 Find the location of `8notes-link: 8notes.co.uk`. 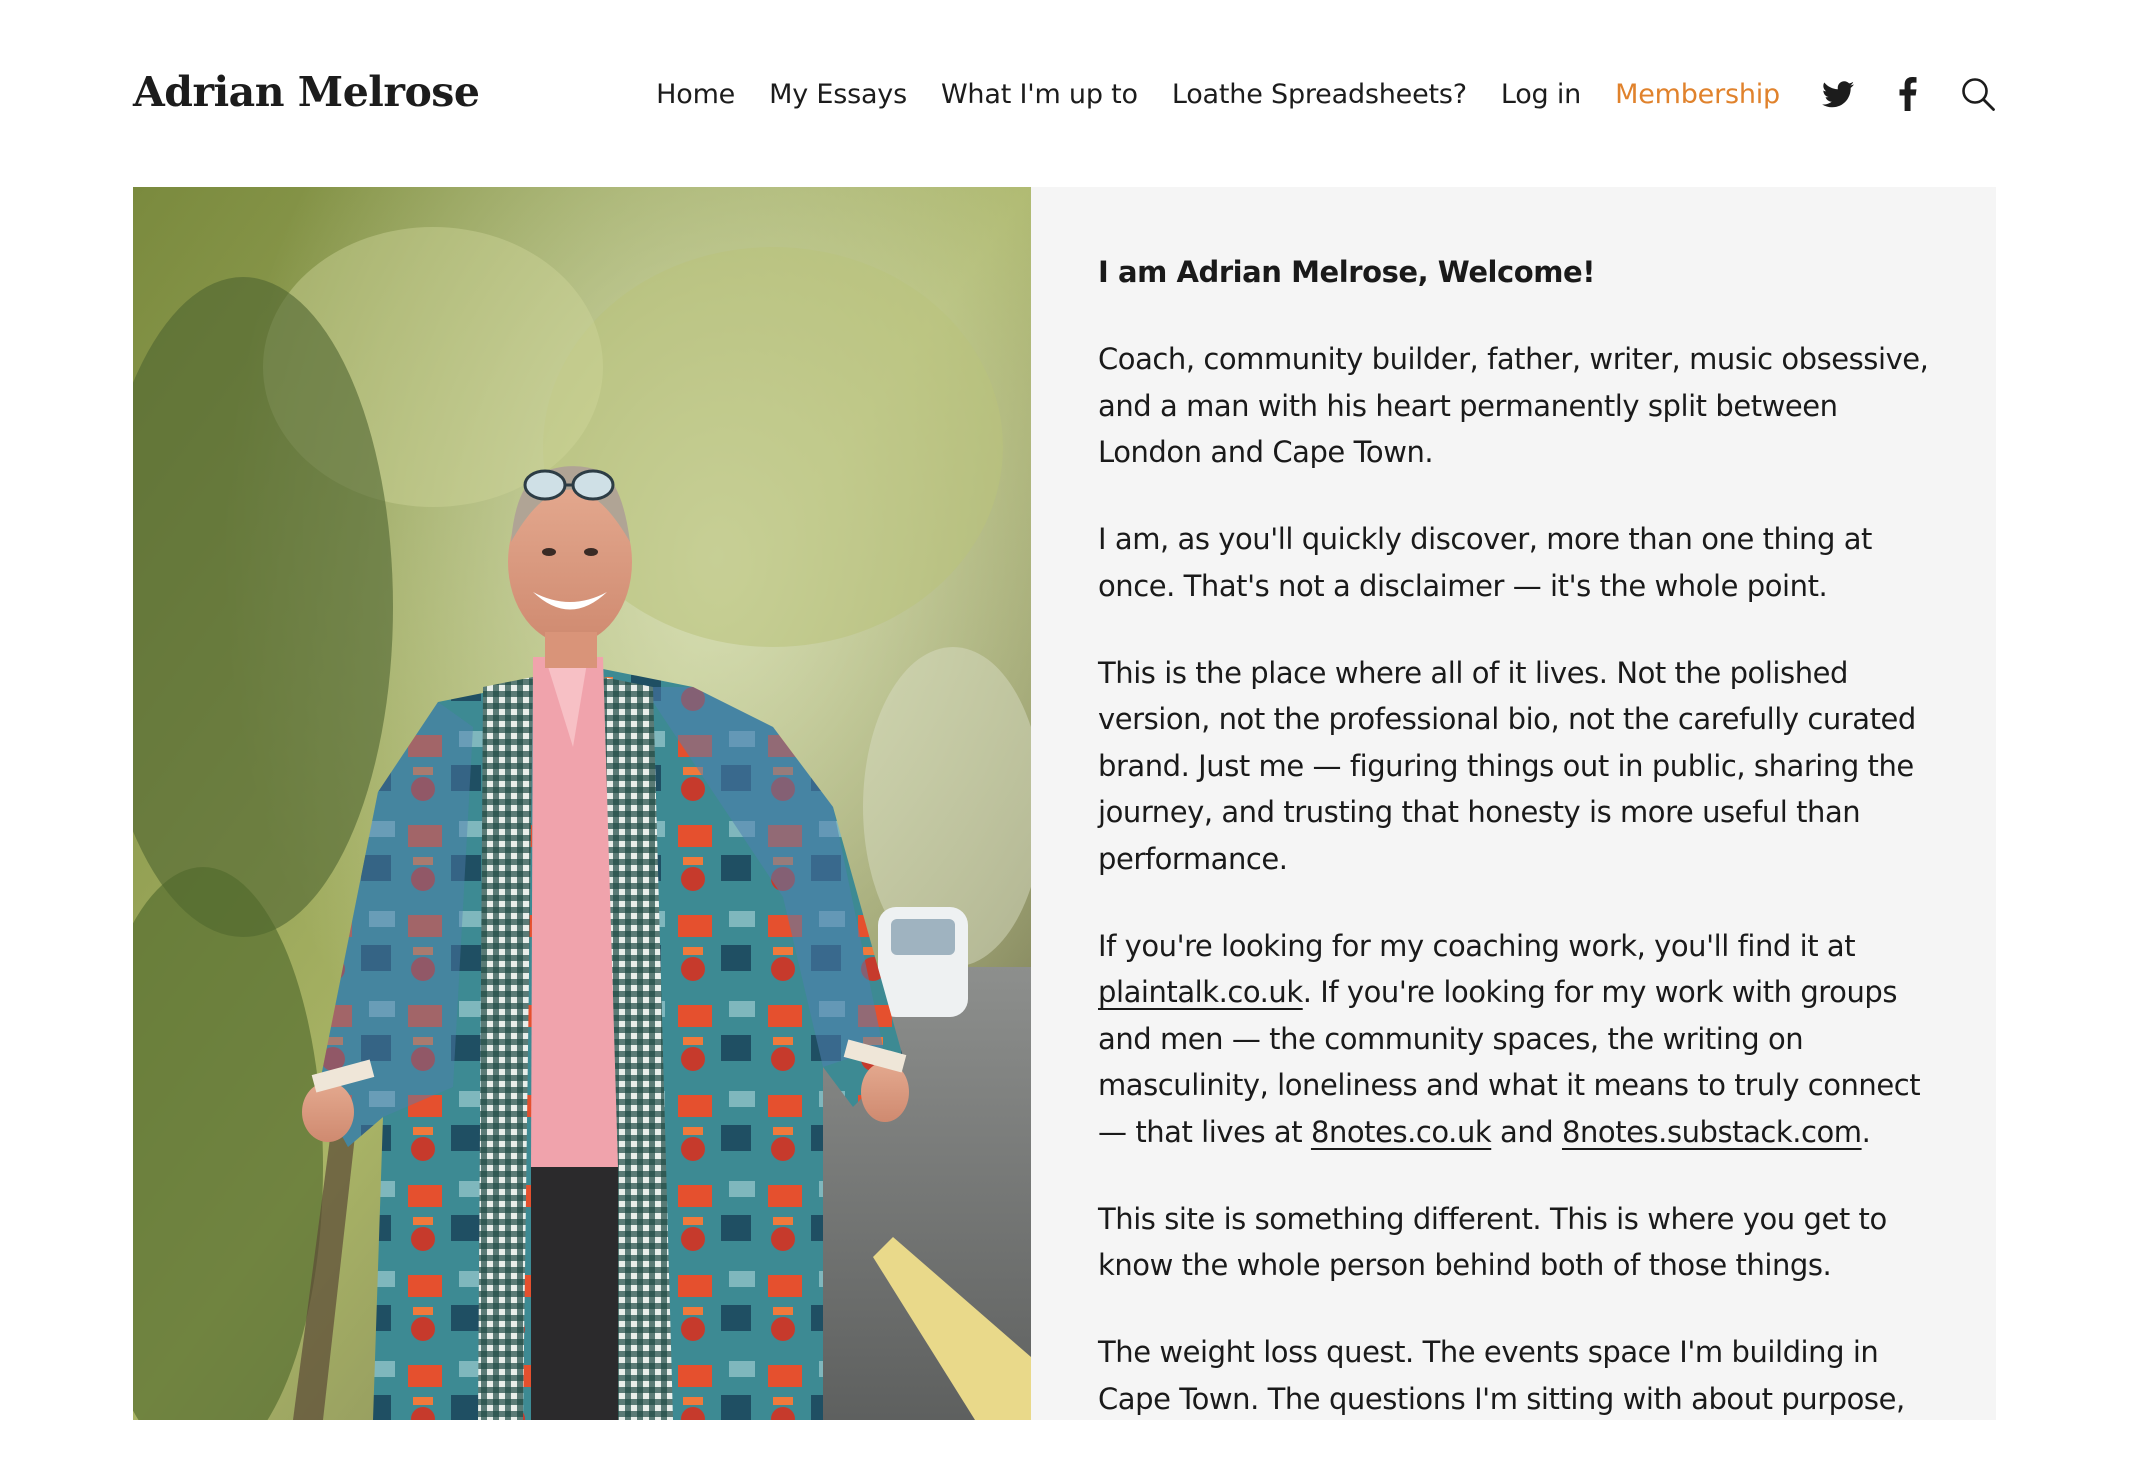

8notes-link: 8notes.co.uk is located at coordinates (1401, 1132).